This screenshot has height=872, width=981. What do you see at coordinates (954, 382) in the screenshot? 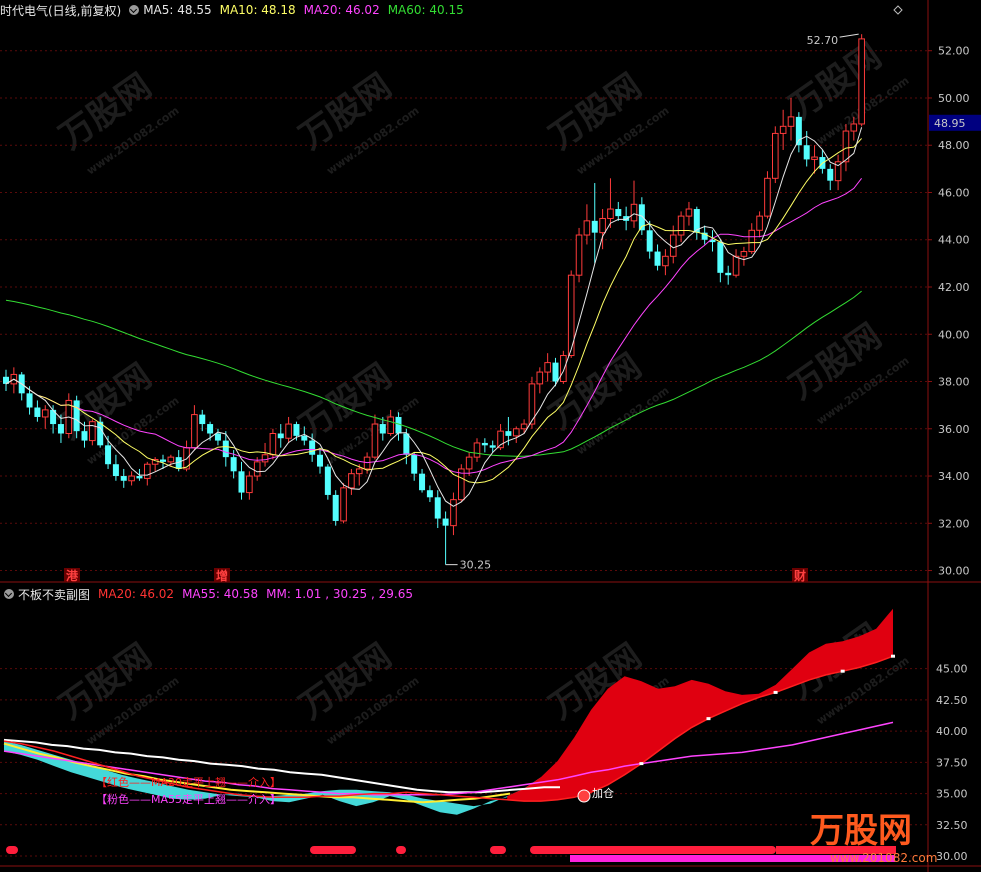
I see `main-y-tick-label: 38.00` at bounding box center [954, 382].